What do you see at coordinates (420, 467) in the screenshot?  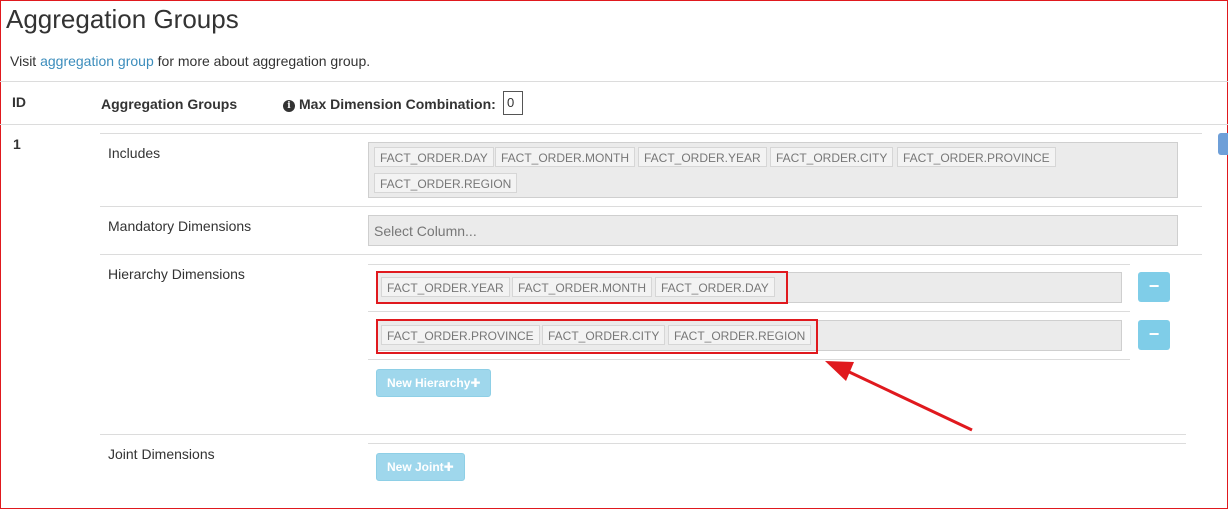 I see `new-joint-button: New Joint✚` at bounding box center [420, 467].